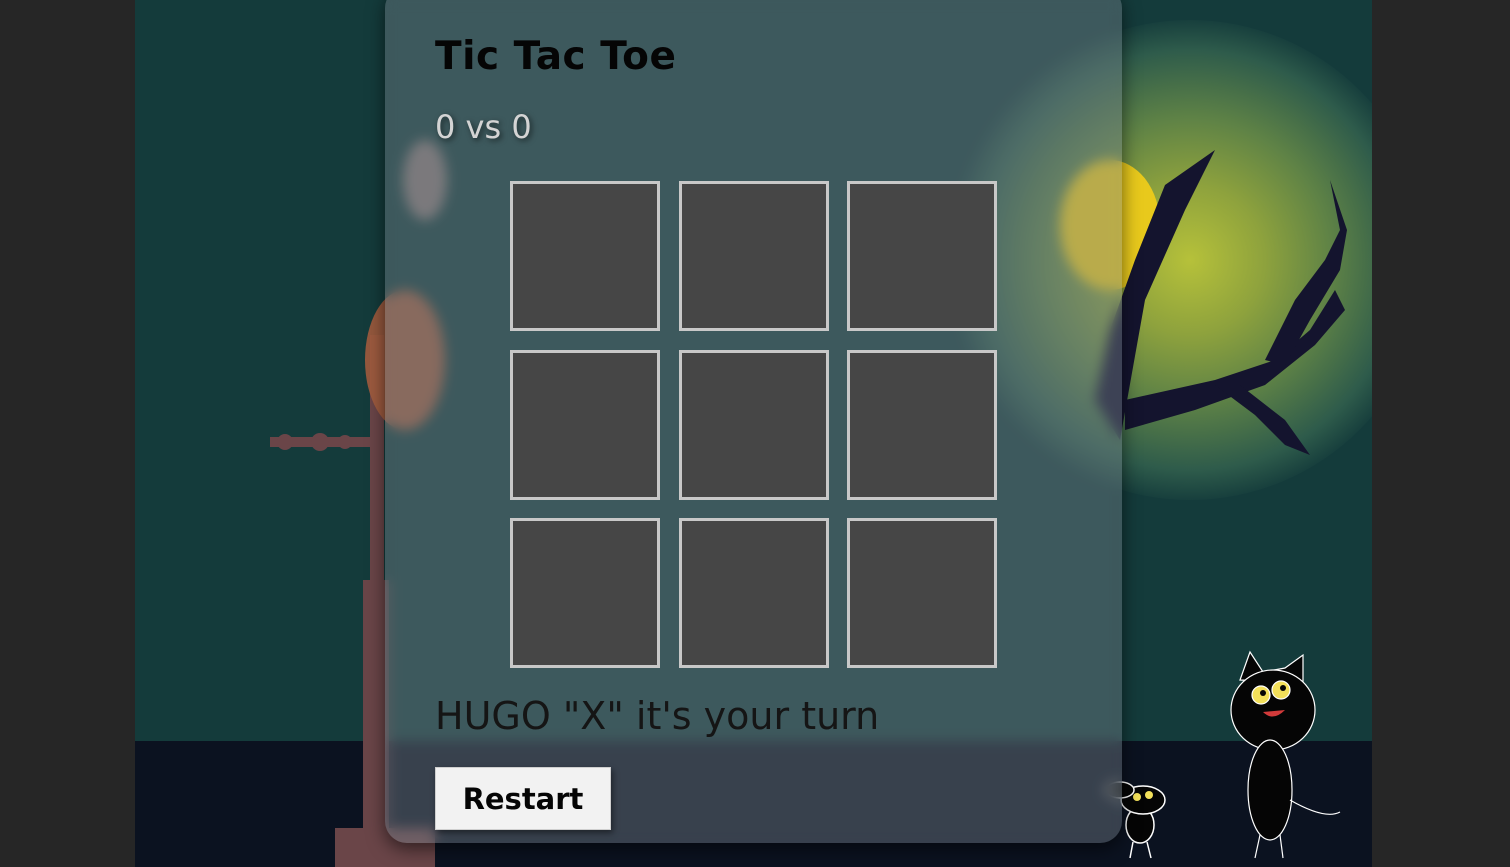  Describe the element at coordinates (657, 716) in the screenshot. I see `turn-status: HUGO "X" it's your turn` at that location.